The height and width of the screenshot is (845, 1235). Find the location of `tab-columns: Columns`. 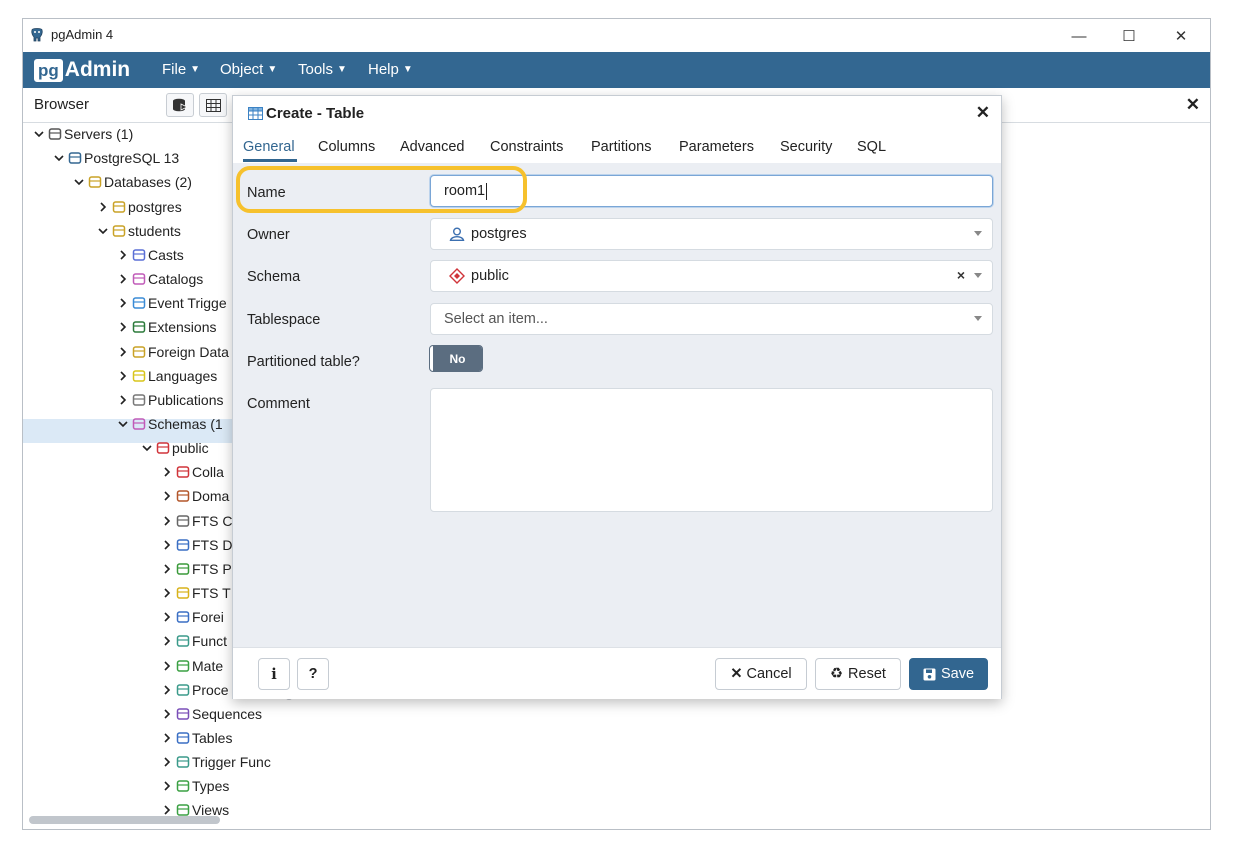

tab-columns: Columns is located at coordinates (346, 147).